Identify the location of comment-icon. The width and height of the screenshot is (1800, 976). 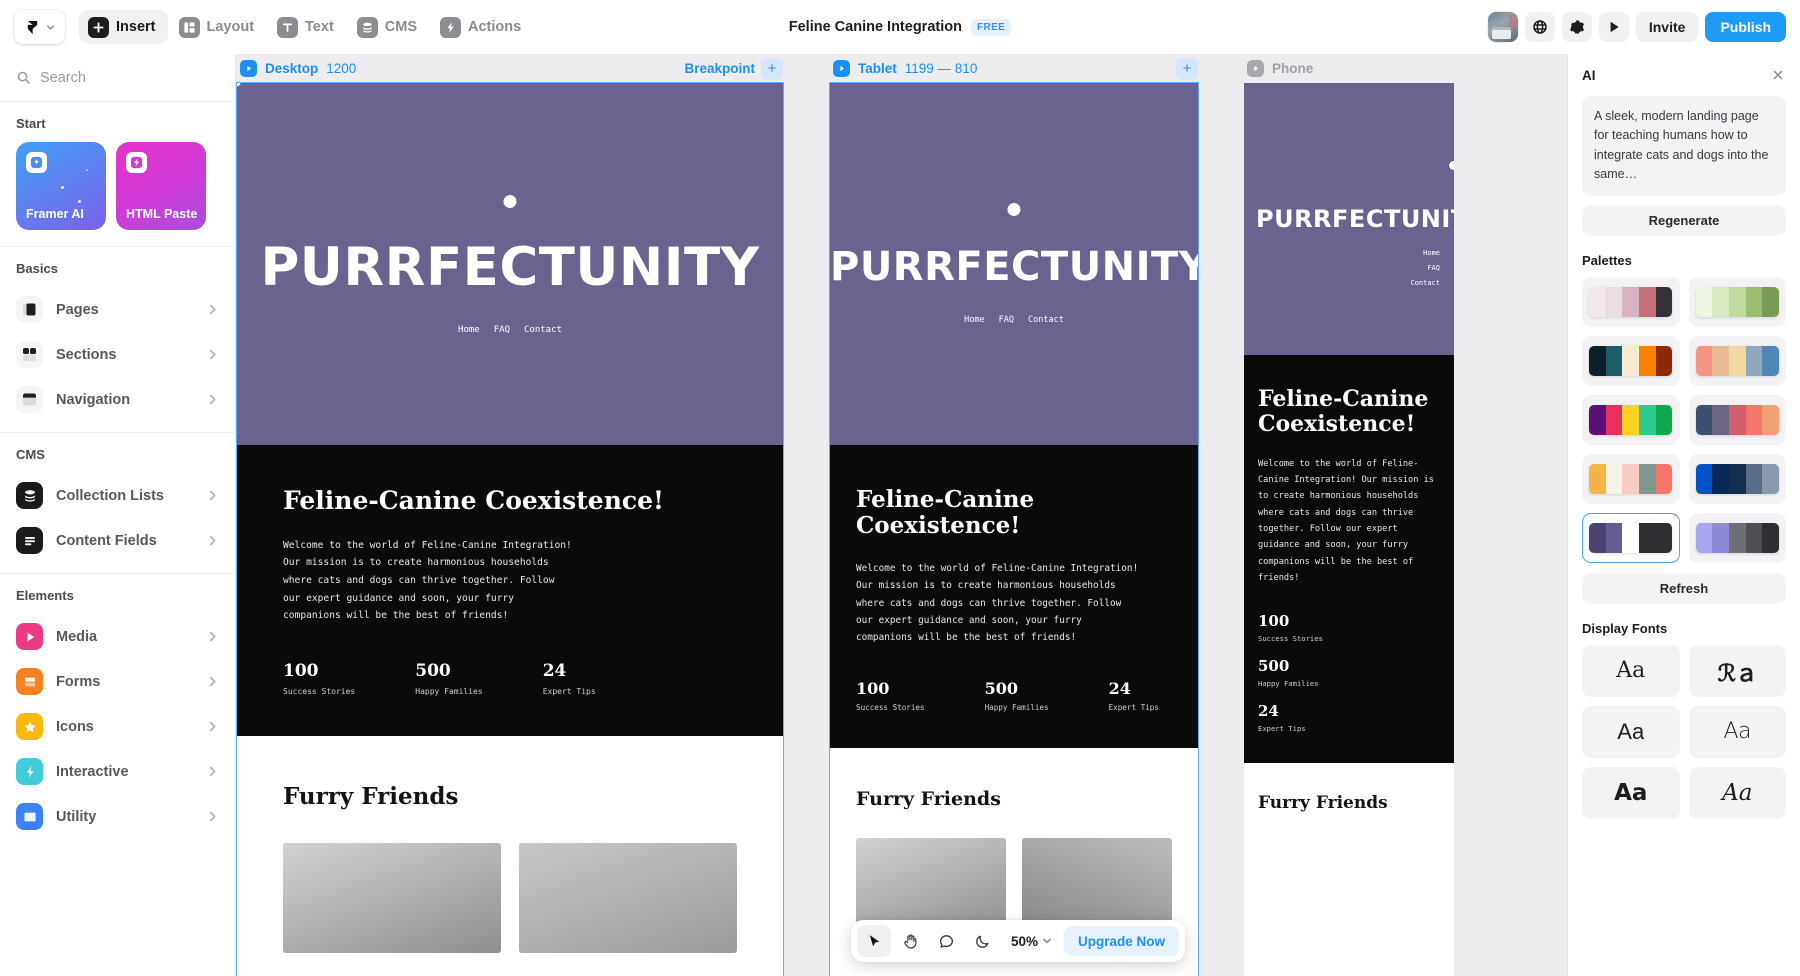
(946, 941).